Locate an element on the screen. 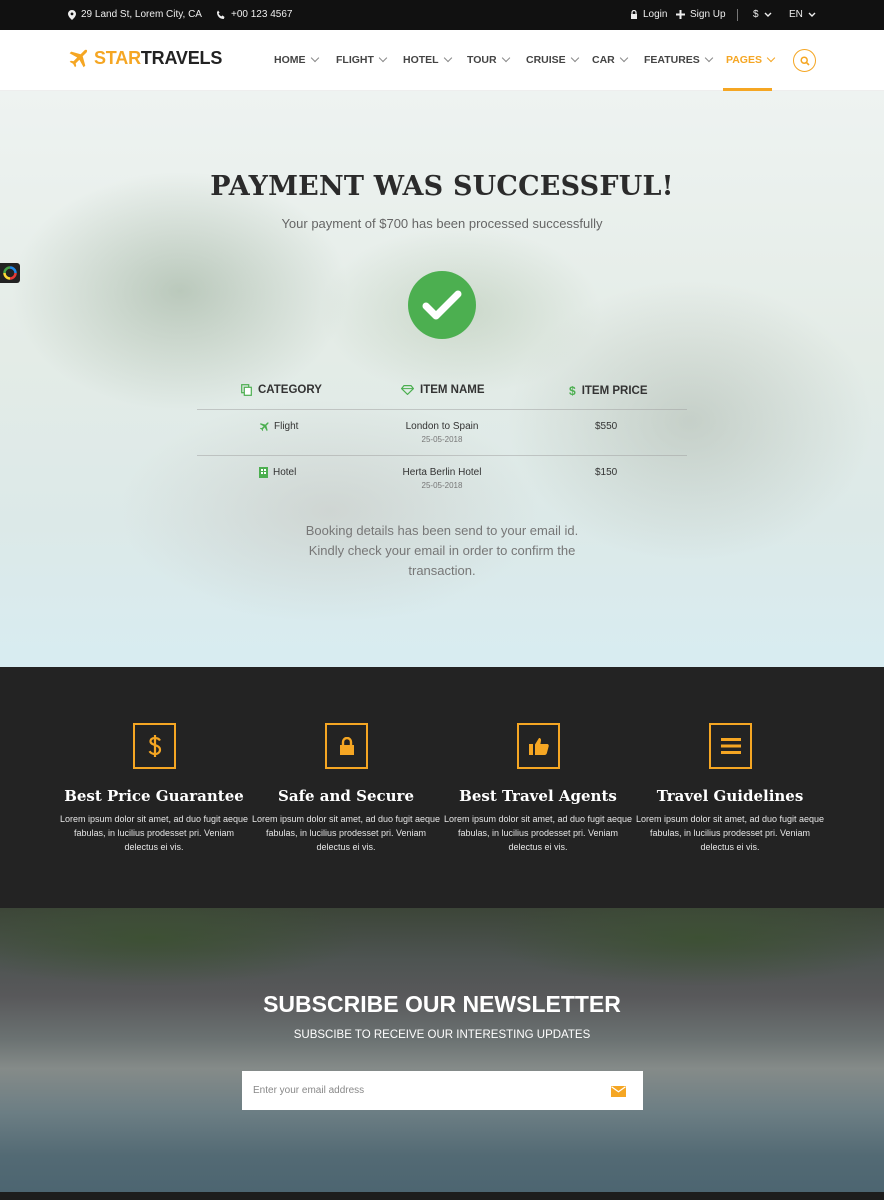  login-link: Login is located at coordinates (648, 14).